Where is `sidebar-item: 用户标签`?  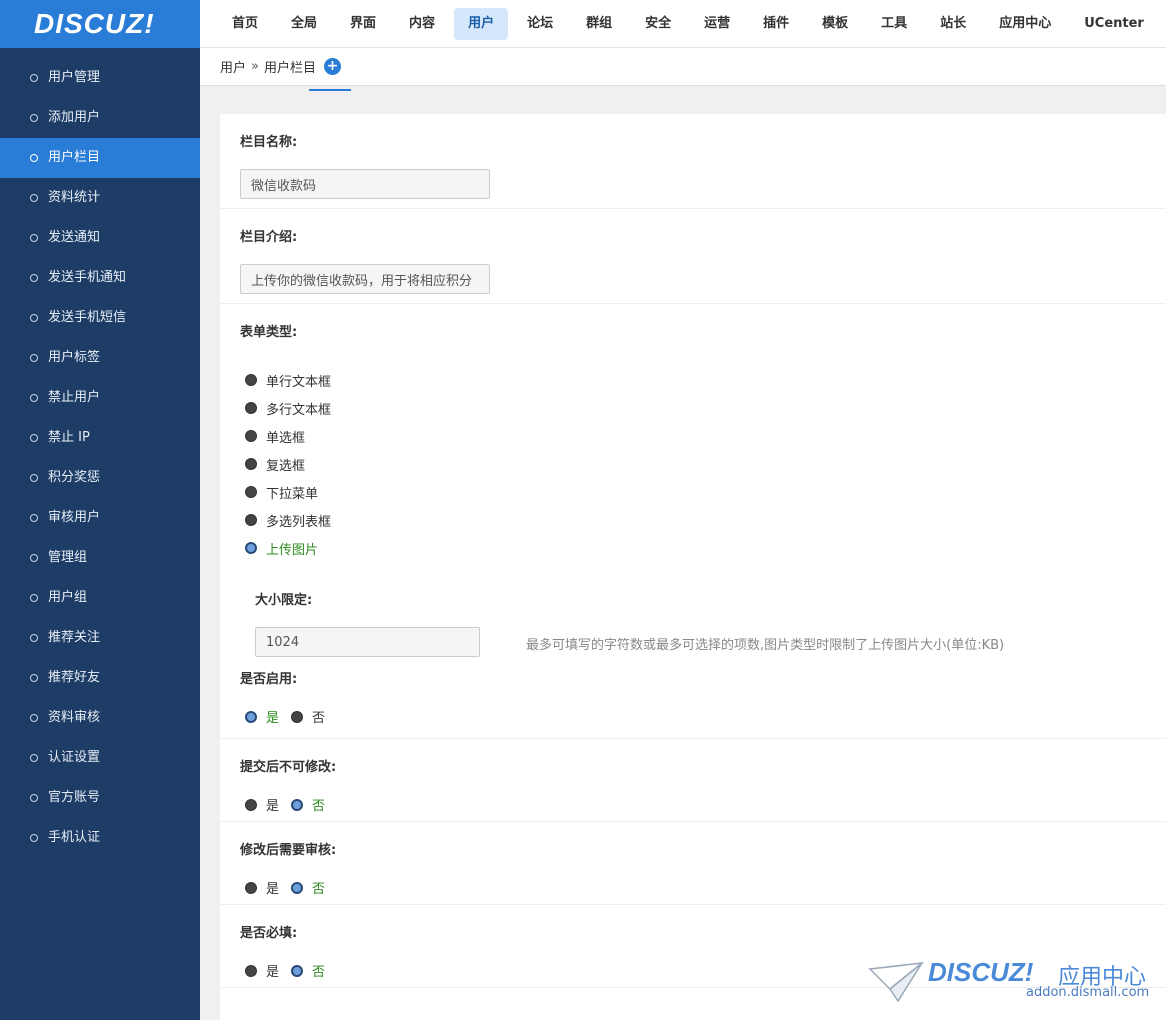 sidebar-item: 用户标签 is located at coordinates (100, 358).